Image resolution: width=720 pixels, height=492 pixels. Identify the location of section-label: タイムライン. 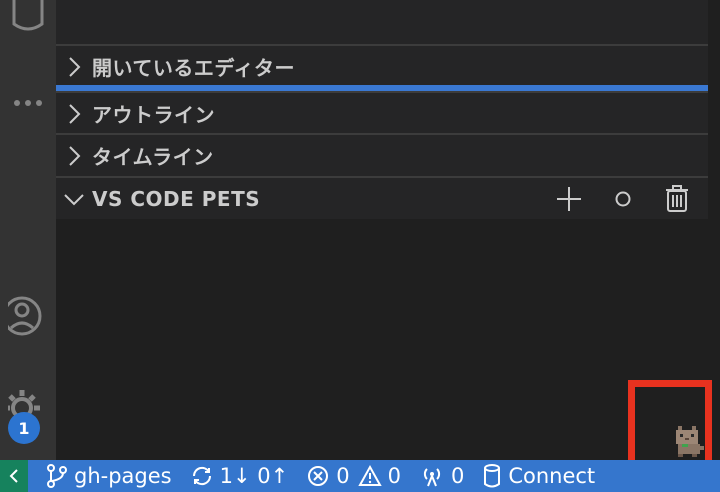
(153, 157).